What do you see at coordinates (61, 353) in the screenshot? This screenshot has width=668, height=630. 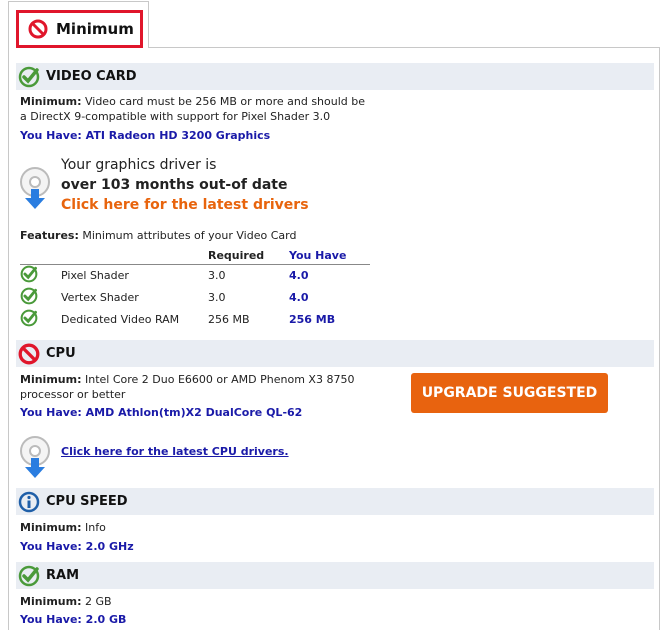 I see `section-title: CPU` at bounding box center [61, 353].